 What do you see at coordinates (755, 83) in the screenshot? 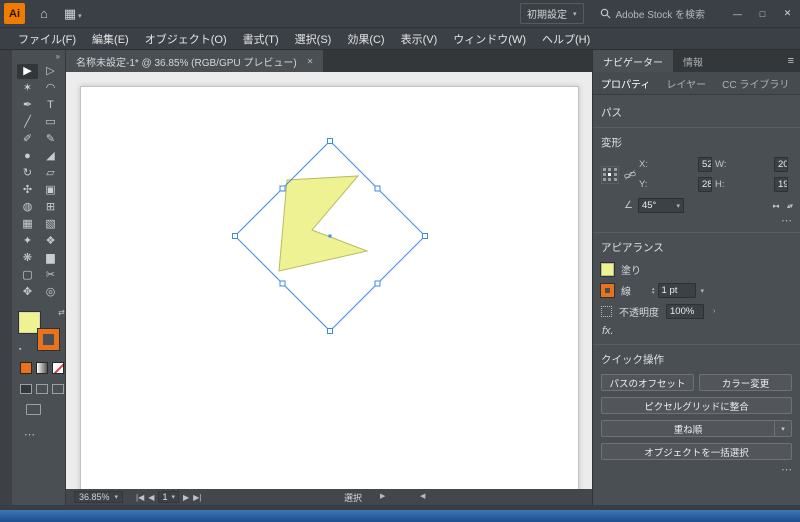
I see `tab-cc-libraries: CC ライブラリ` at bounding box center [755, 83].